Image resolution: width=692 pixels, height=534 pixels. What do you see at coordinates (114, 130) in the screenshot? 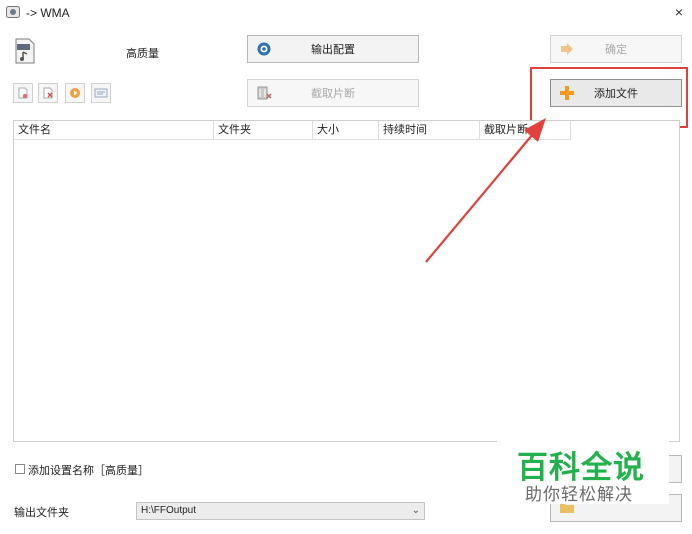
I see `column-header-filename: 文件名` at bounding box center [114, 130].